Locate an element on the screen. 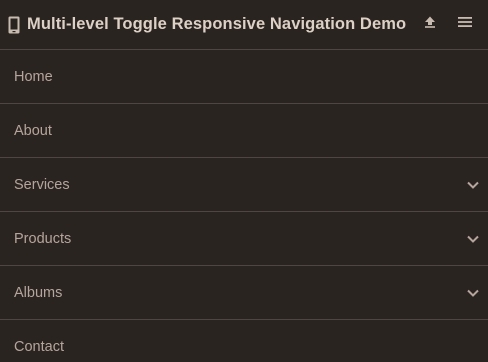  nav-item-products: Products is located at coordinates (244, 239).